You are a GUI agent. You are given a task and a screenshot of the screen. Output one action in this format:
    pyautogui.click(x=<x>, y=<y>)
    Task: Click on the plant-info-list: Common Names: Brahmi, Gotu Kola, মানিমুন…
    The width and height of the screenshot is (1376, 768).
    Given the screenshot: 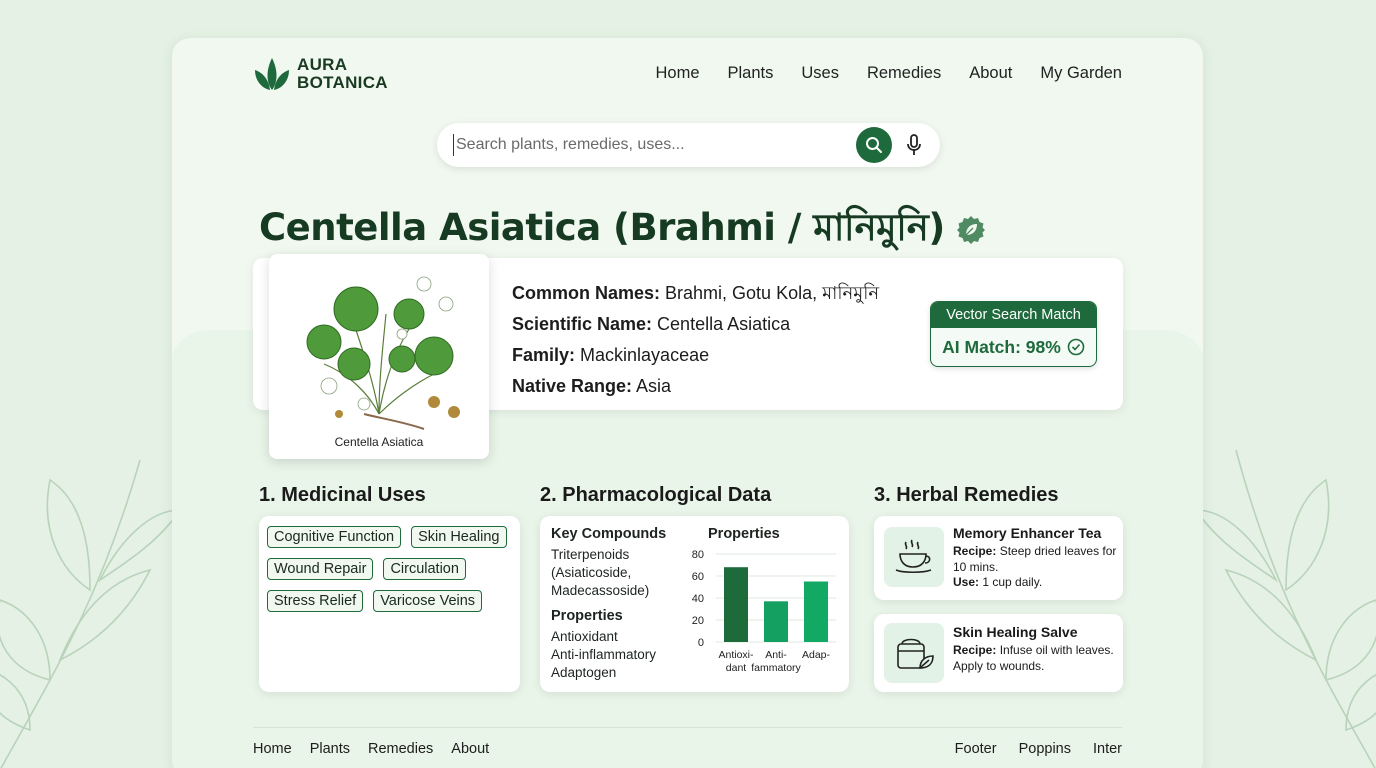 What is the action you would take?
    pyautogui.click(x=695, y=340)
    